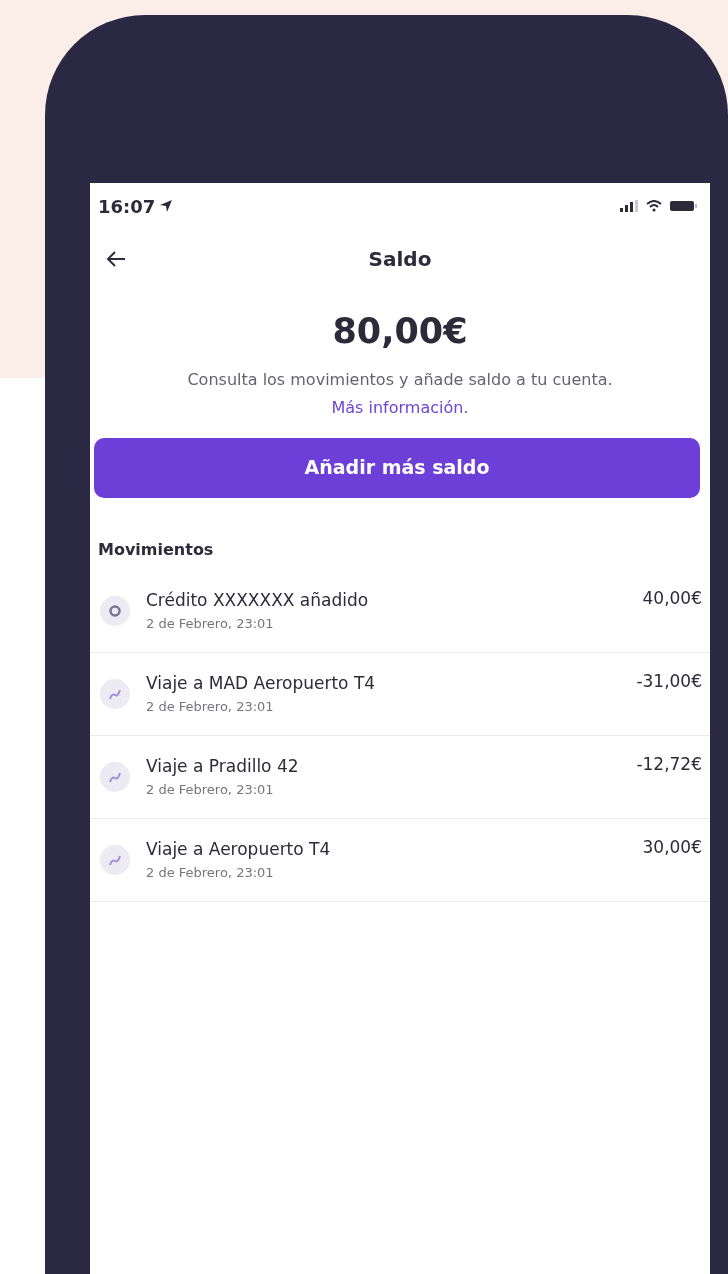 The image size is (728, 1274). Describe the element at coordinates (261, 683) in the screenshot. I see `movement-title: Viaje a MAD Aeropuerto T4` at that location.